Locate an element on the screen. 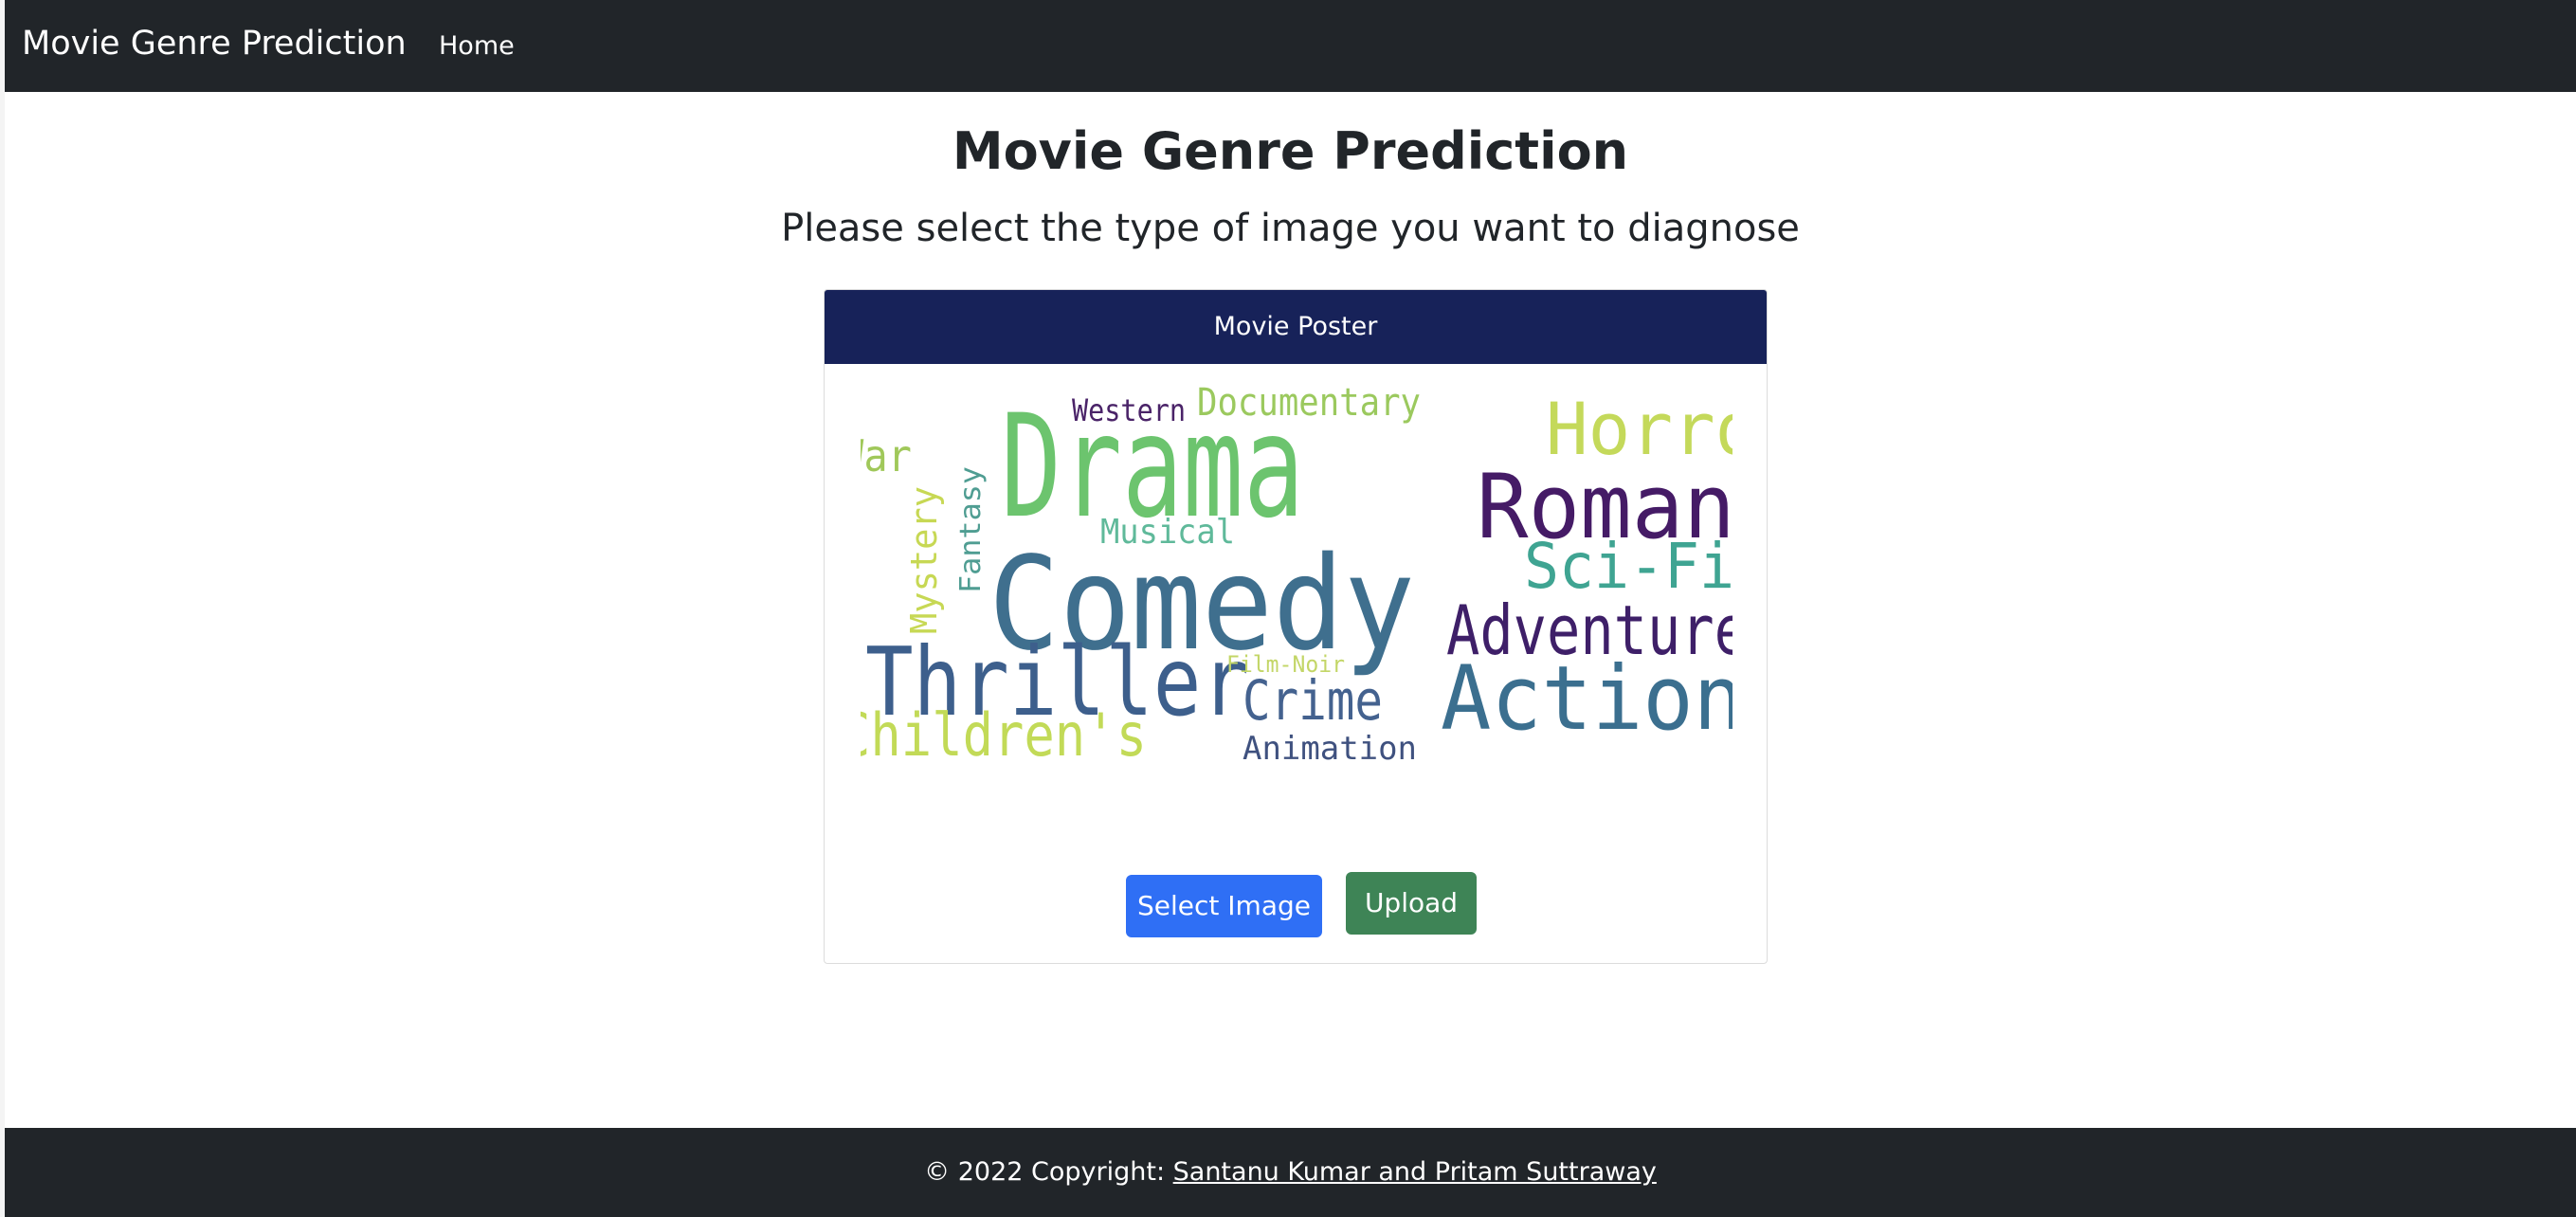 The image size is (2576, 1217). word-mystery: Mystery is located at coordinates (924, 560).